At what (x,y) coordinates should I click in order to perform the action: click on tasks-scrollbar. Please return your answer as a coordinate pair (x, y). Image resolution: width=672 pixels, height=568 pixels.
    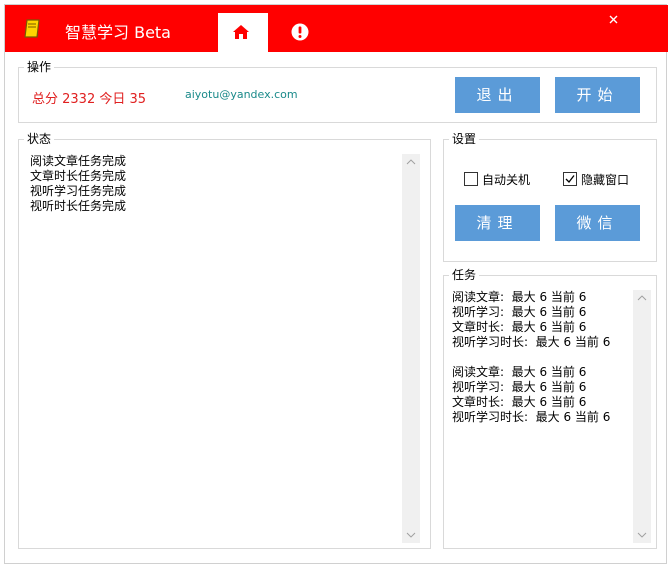
    Looking at the image, I should click on (642, 416).